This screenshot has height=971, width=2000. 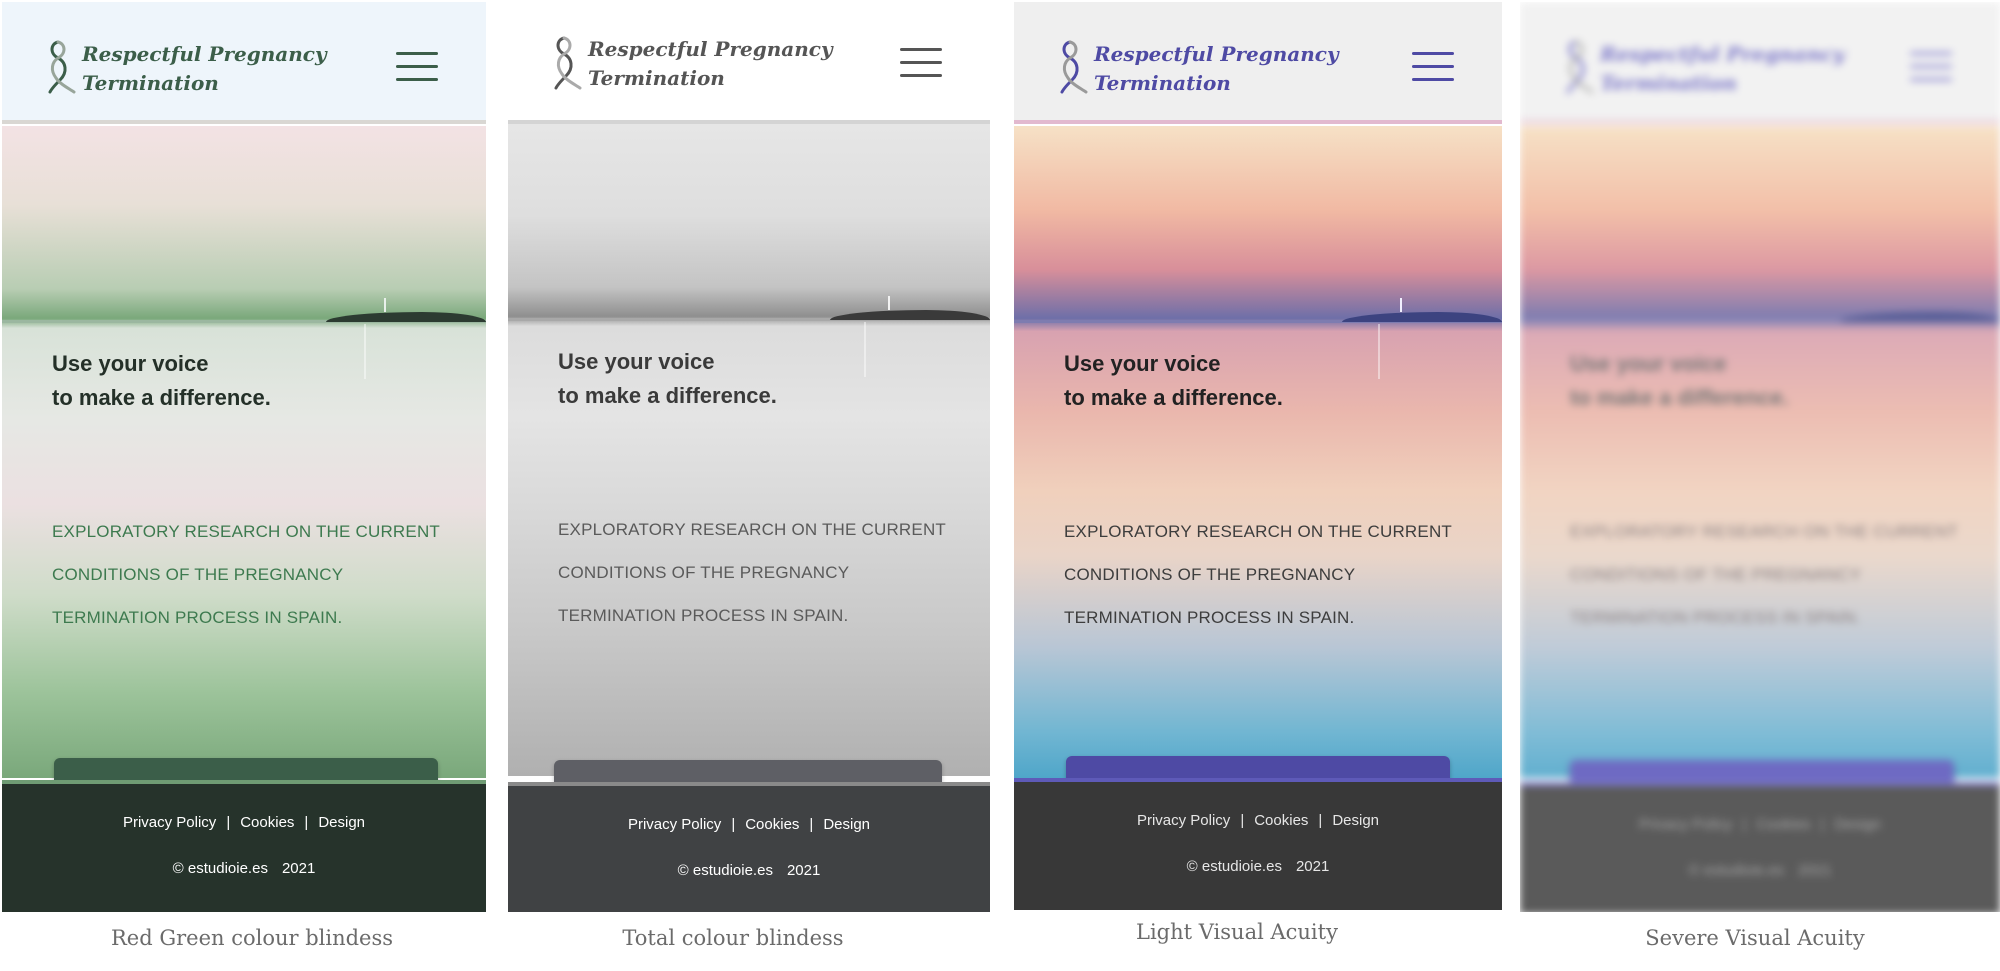 I want to click on caption-severe-acuity: Severe Visual Acuity, so click(x=1755, y=938).